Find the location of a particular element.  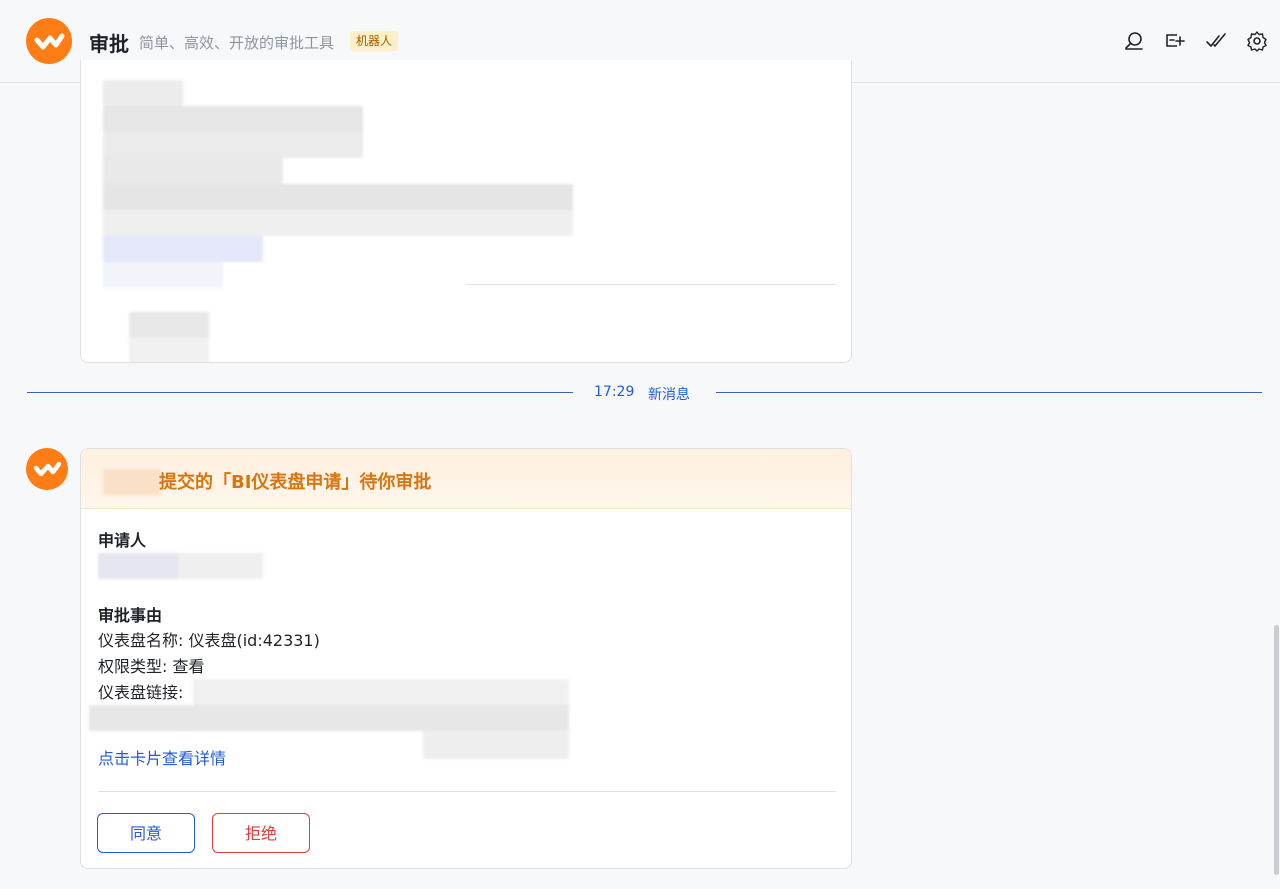

redacted-content is located at coordinates (331, 221).